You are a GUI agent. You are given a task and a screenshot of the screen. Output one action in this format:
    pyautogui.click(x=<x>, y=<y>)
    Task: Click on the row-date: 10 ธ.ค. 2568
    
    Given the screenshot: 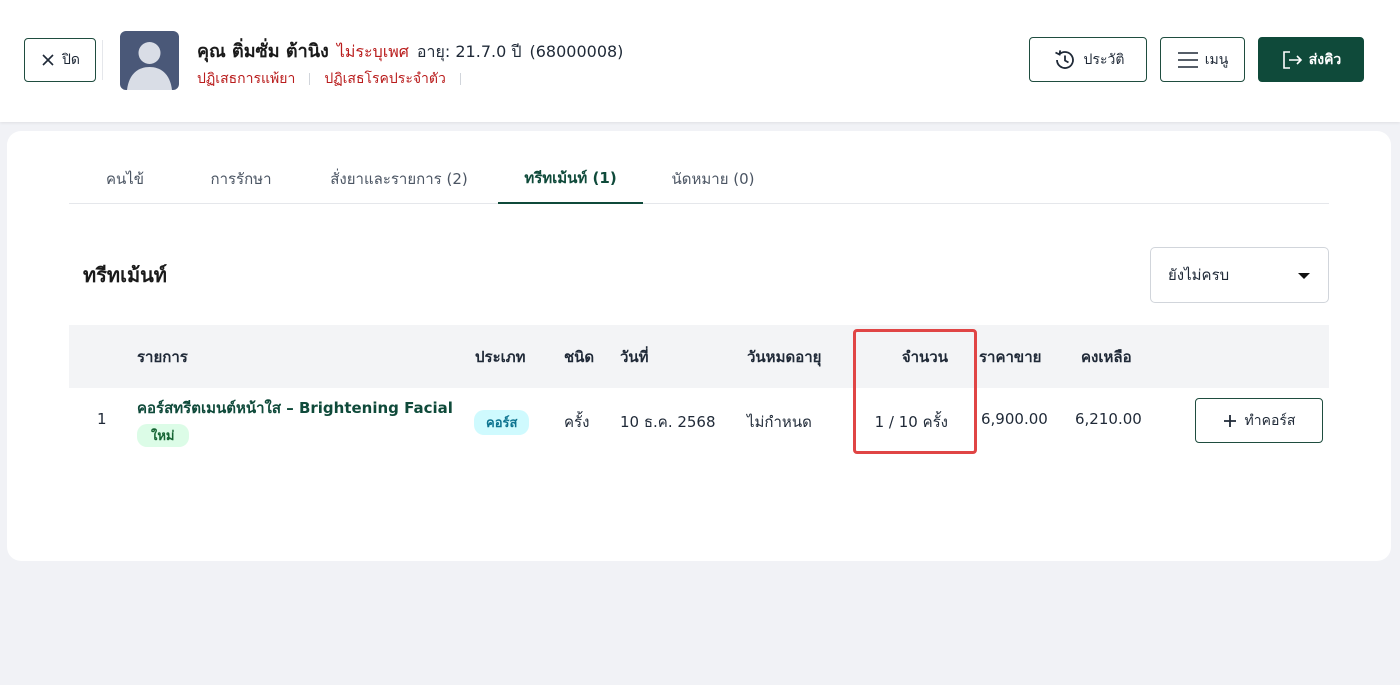 What is the action you would take?
    pyautogui.click(x=668, y=422)
    